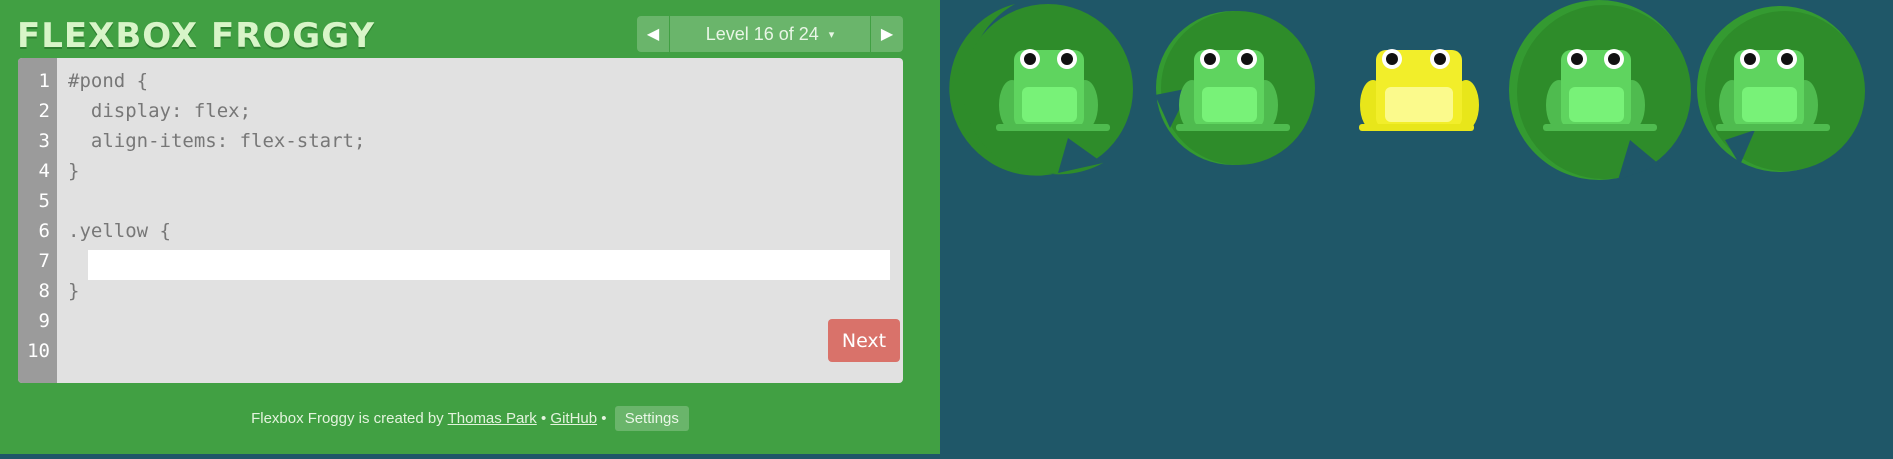  What do you see at coordinates (160, 111) in the screenshot?
I see `code-line: display: flex;` at bounding box center [160, 111].